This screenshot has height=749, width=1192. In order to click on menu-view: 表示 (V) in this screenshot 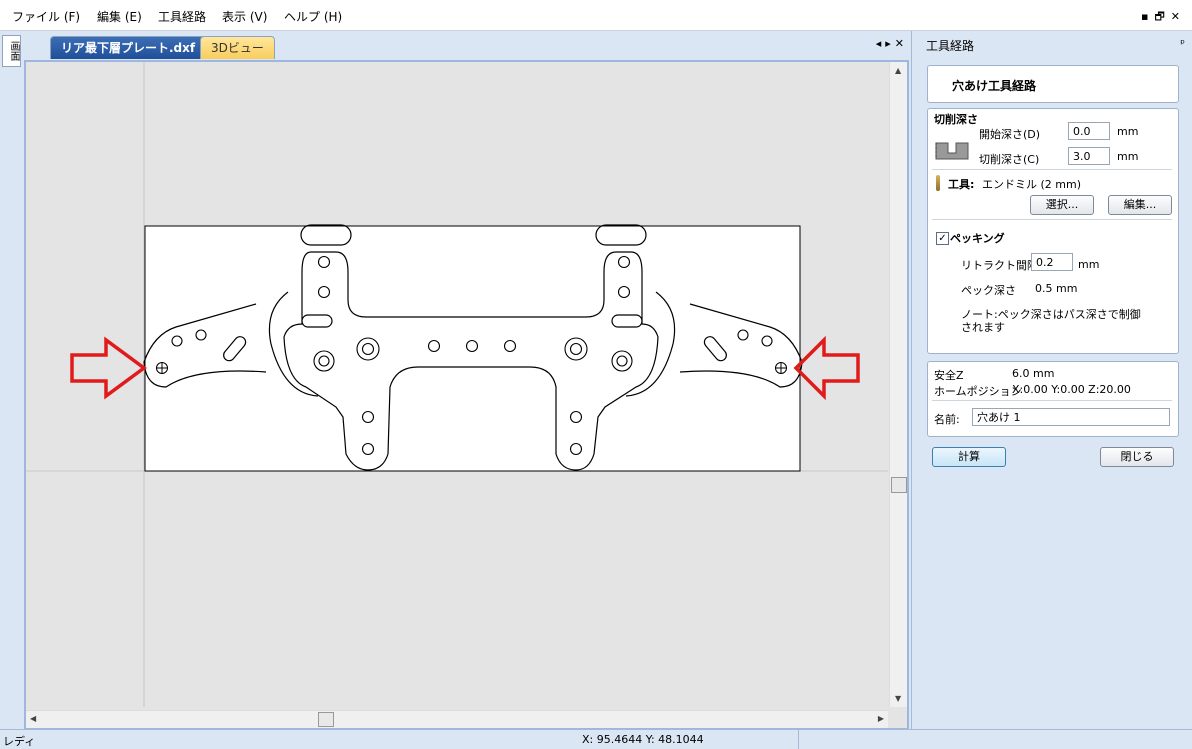, I will do `click(244, 16)`.